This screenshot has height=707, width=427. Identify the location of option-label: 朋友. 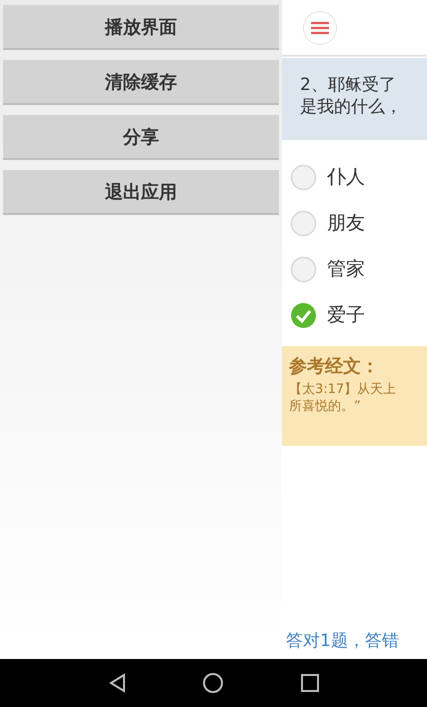
(346, 223).